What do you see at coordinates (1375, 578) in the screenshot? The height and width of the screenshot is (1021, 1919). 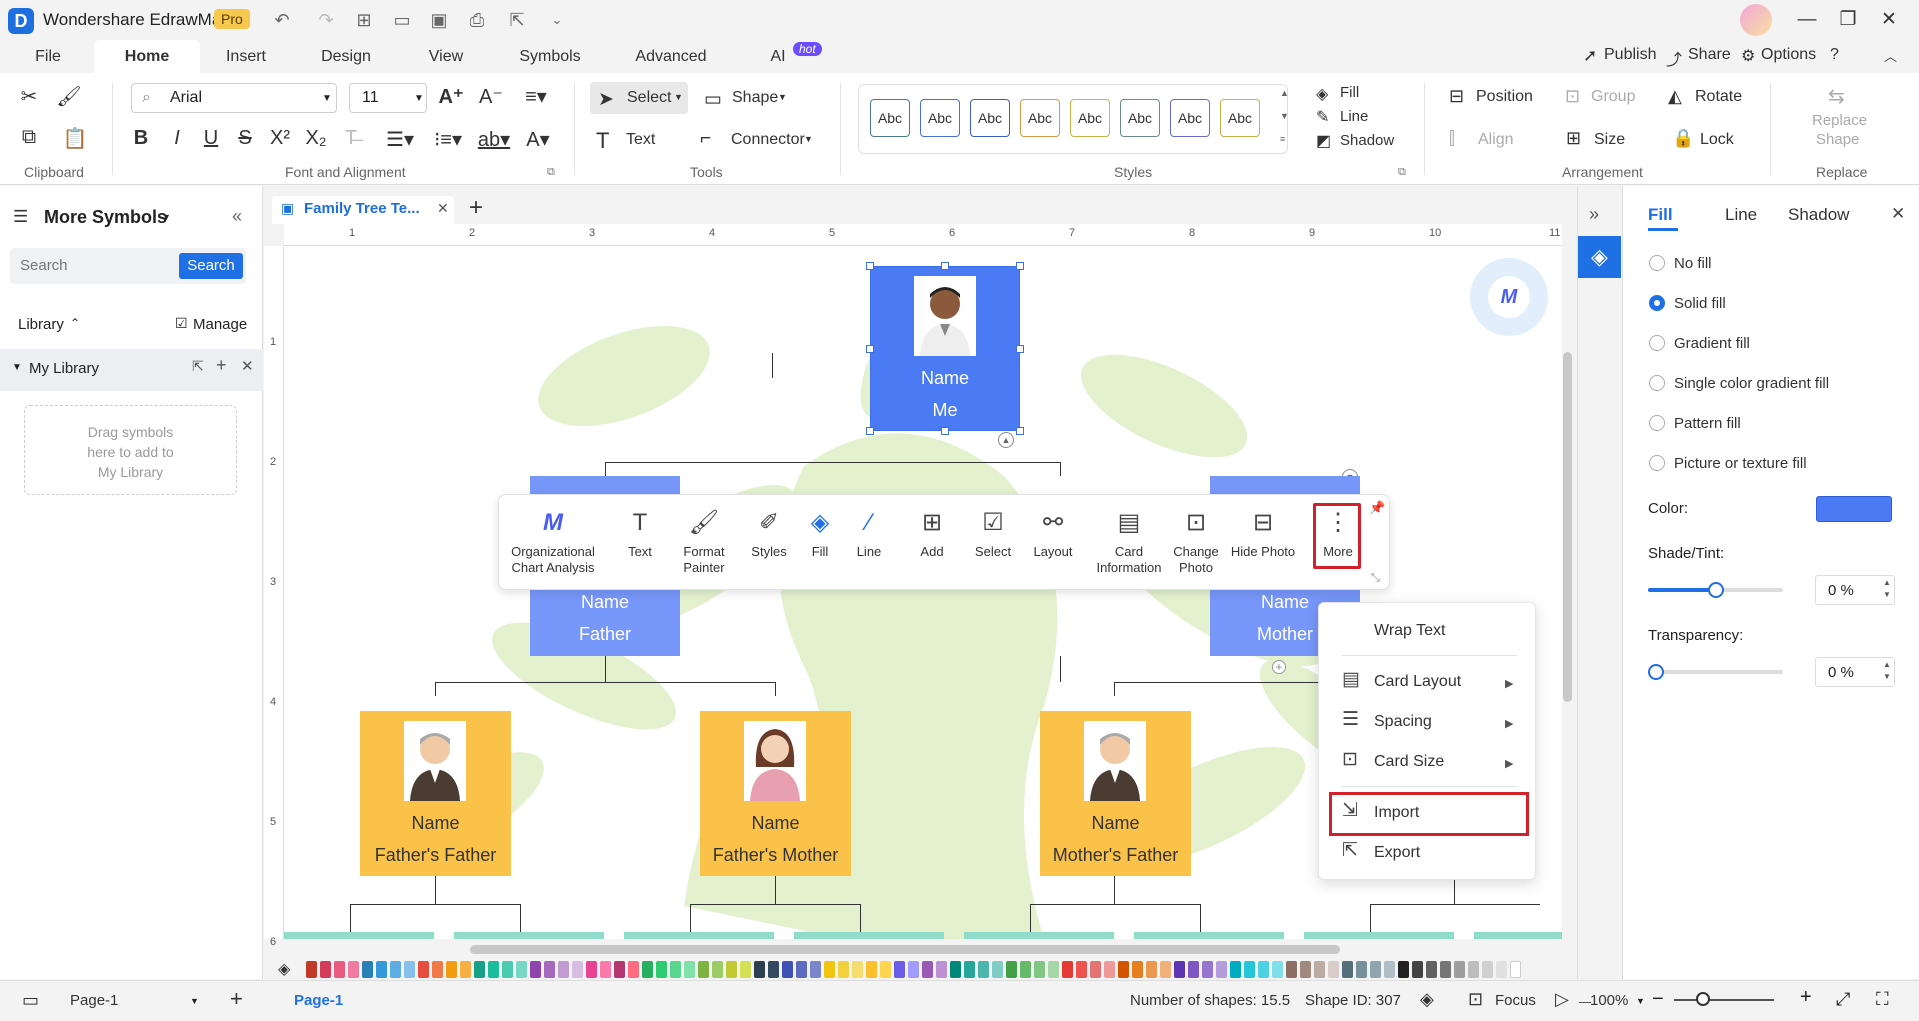 I see `resize-icon: ⤡` at bounding box center [1375, 578].